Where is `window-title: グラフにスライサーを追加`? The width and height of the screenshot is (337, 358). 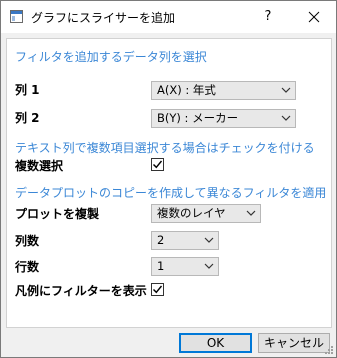
window-title: グラフにスライサーを追加 is located at coordinates (103, 18).